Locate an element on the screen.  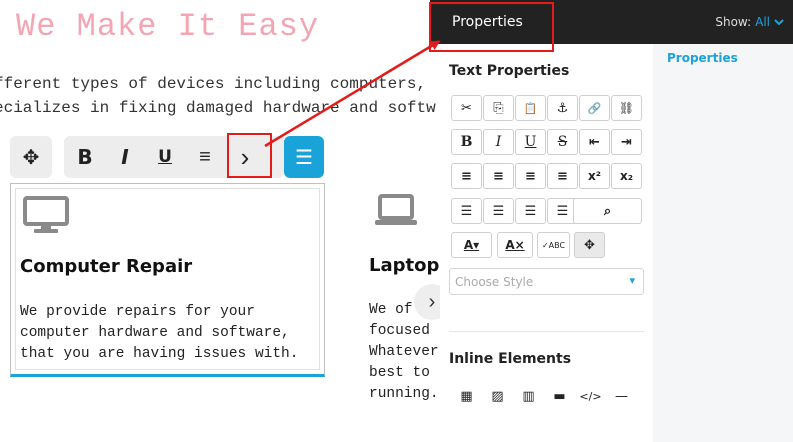
show-filter: Show: All is located at coordinates (750, 22).